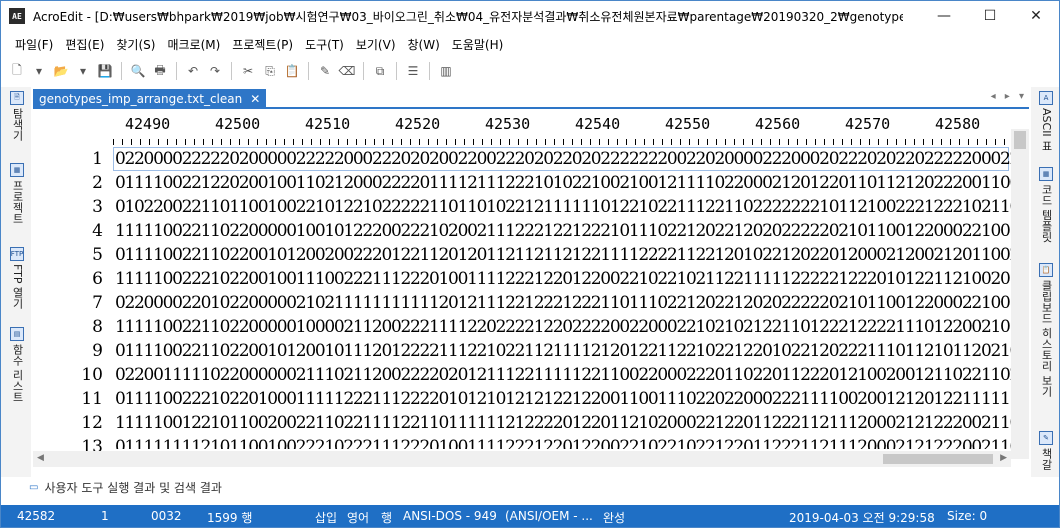  Describe the element at coordinates (97, 255) in the screenshot. I see `line-number: 5` at that location.